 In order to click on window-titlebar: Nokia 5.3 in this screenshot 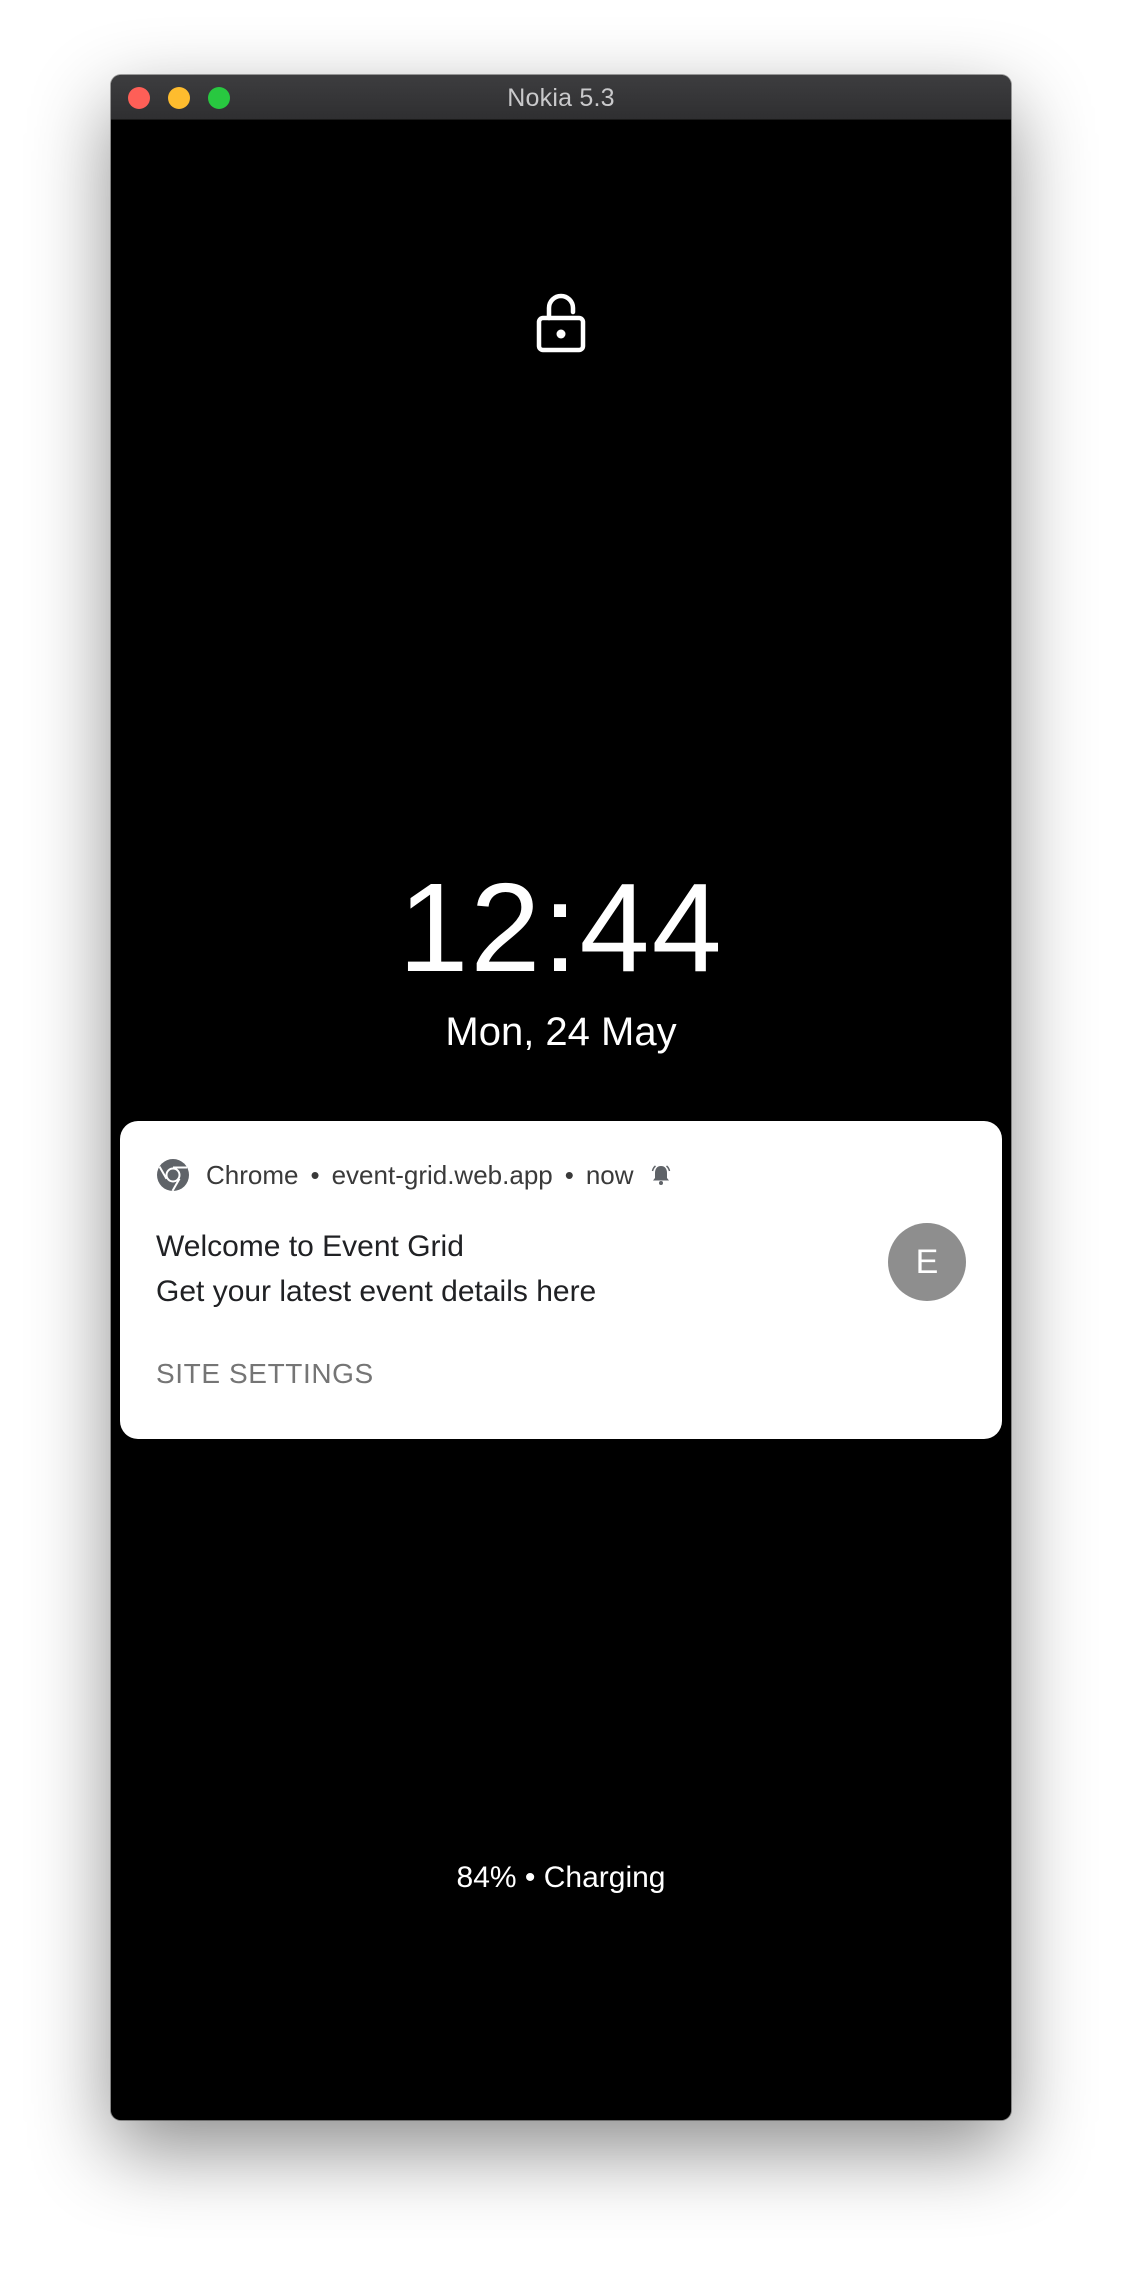, I will do `click(561, 97)`.